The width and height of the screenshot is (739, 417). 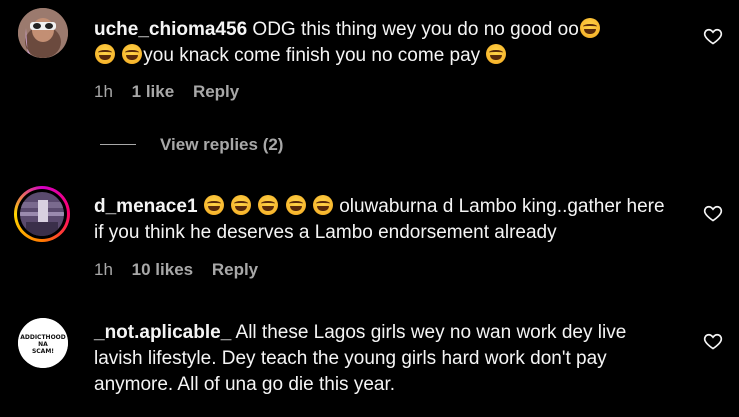 I want to click on comment-body-cont: you knack come finish you no come pay, so click(x=314, y=55).